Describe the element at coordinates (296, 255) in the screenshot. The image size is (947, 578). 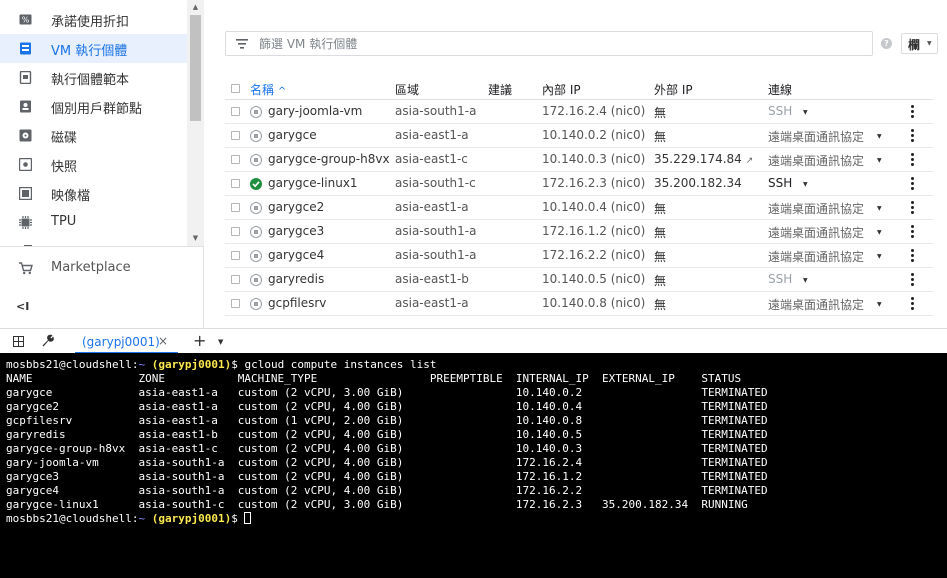
I see `instance-name-link: garygce4` at that location.